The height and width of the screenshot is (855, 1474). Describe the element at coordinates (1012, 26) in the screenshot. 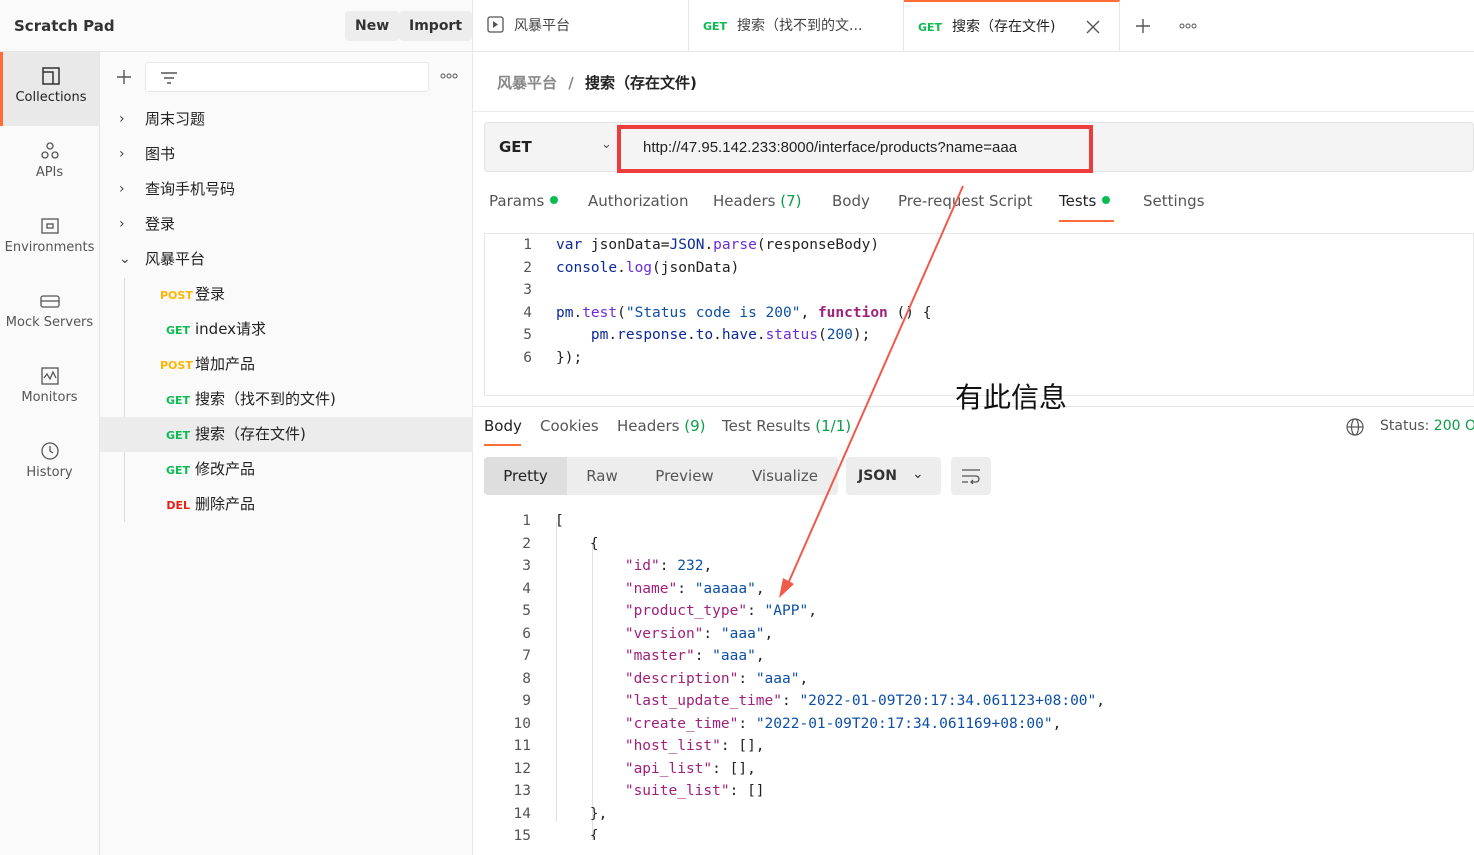

I see `tab-request-active: GET 搜索（存在文件)` at that location.